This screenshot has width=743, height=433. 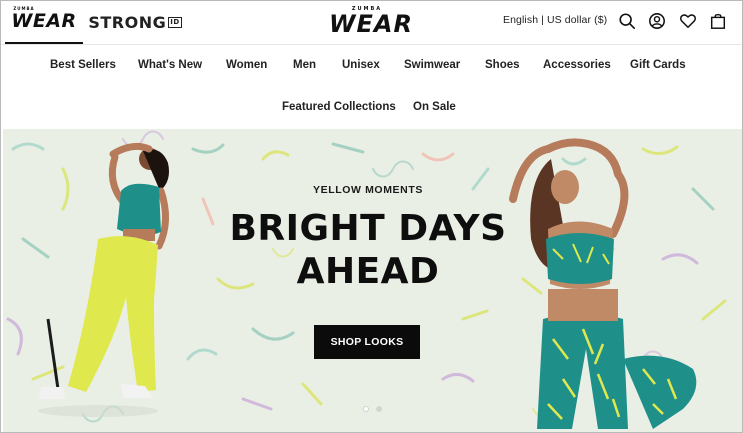 What do you see at coordinates (368, 228) in the screenshot?
I see `hero-headline-line-1: BRIGHT DAYS` at bounding box center [368, 228].